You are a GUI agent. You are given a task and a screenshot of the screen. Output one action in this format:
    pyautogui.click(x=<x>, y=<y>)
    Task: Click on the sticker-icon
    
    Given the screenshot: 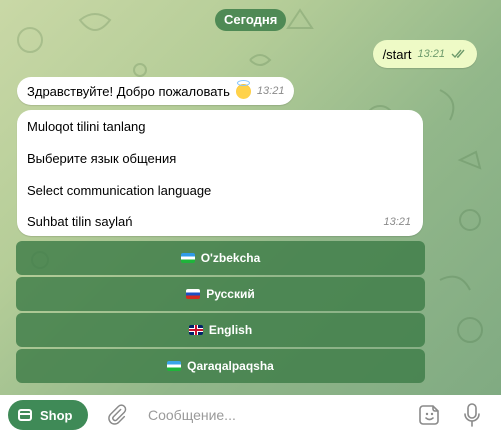 What is the action you would take?
    pyautogui.click(x=430, y=415)
    